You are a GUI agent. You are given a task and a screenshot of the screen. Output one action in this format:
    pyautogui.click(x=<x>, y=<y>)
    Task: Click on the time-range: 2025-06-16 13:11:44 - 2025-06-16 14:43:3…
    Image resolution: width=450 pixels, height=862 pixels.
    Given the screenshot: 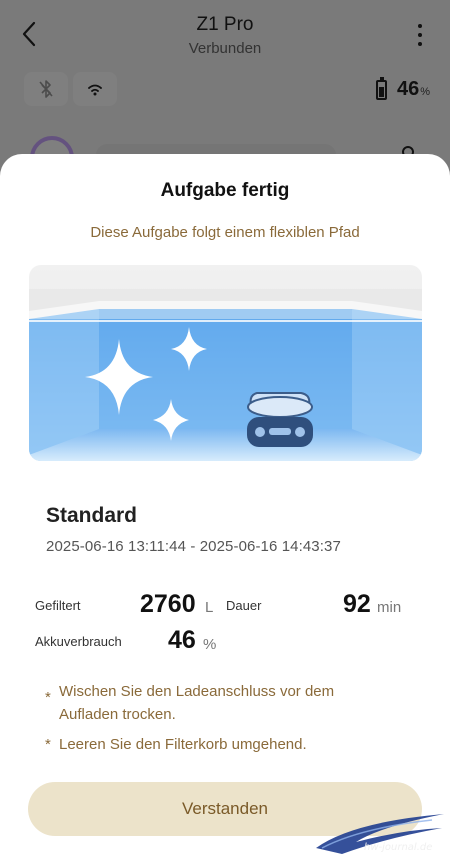 What is the action you would take?
    pyautogui.click(x=193, y=546)
    